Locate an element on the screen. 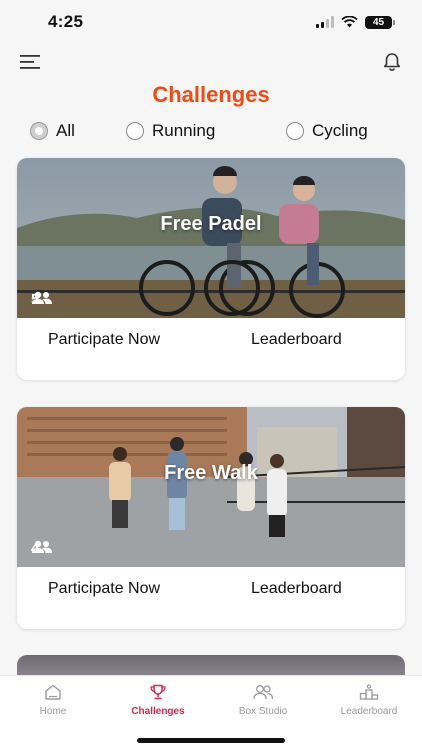  status-icons: 45 is located at coordinates (355, 22).